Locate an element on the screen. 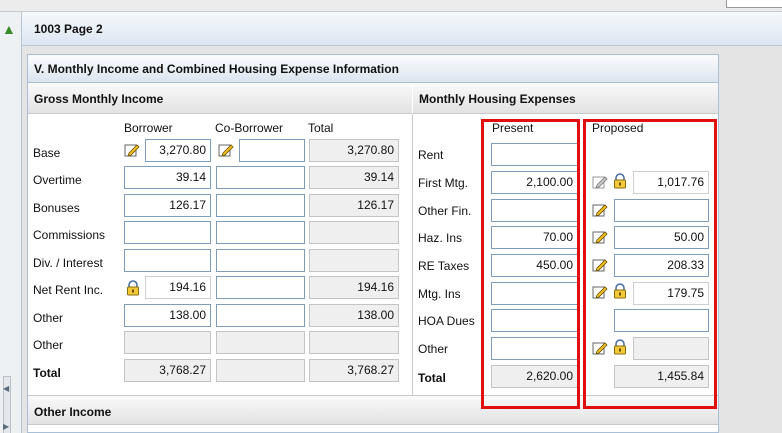  income-row-label: Bonuses is located at coordinates (56, 208).